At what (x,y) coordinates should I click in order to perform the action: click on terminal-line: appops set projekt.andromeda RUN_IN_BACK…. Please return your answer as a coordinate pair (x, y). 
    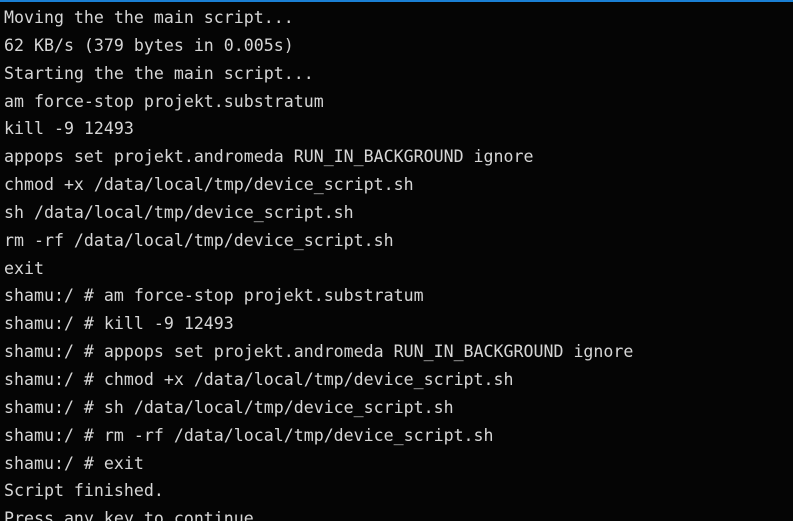
    Looking at the image, I should click on (269, 157).